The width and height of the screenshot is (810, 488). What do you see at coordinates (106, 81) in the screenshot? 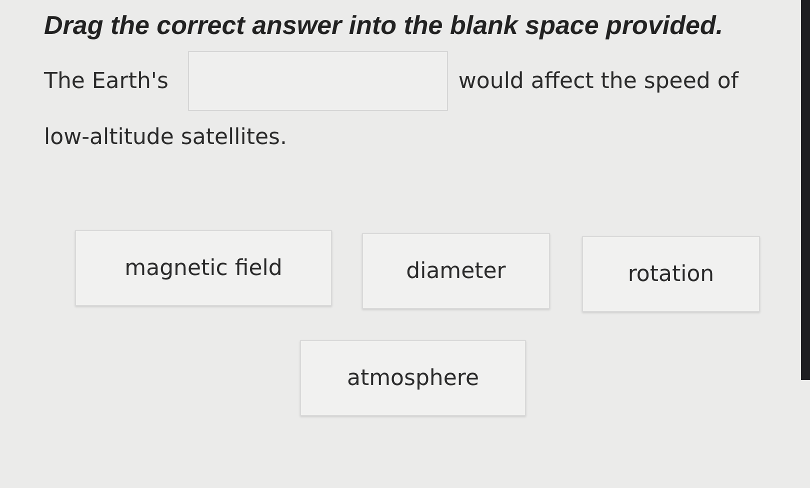
I see `prompt-text: The Earth's` at bounding box center [106, 81].